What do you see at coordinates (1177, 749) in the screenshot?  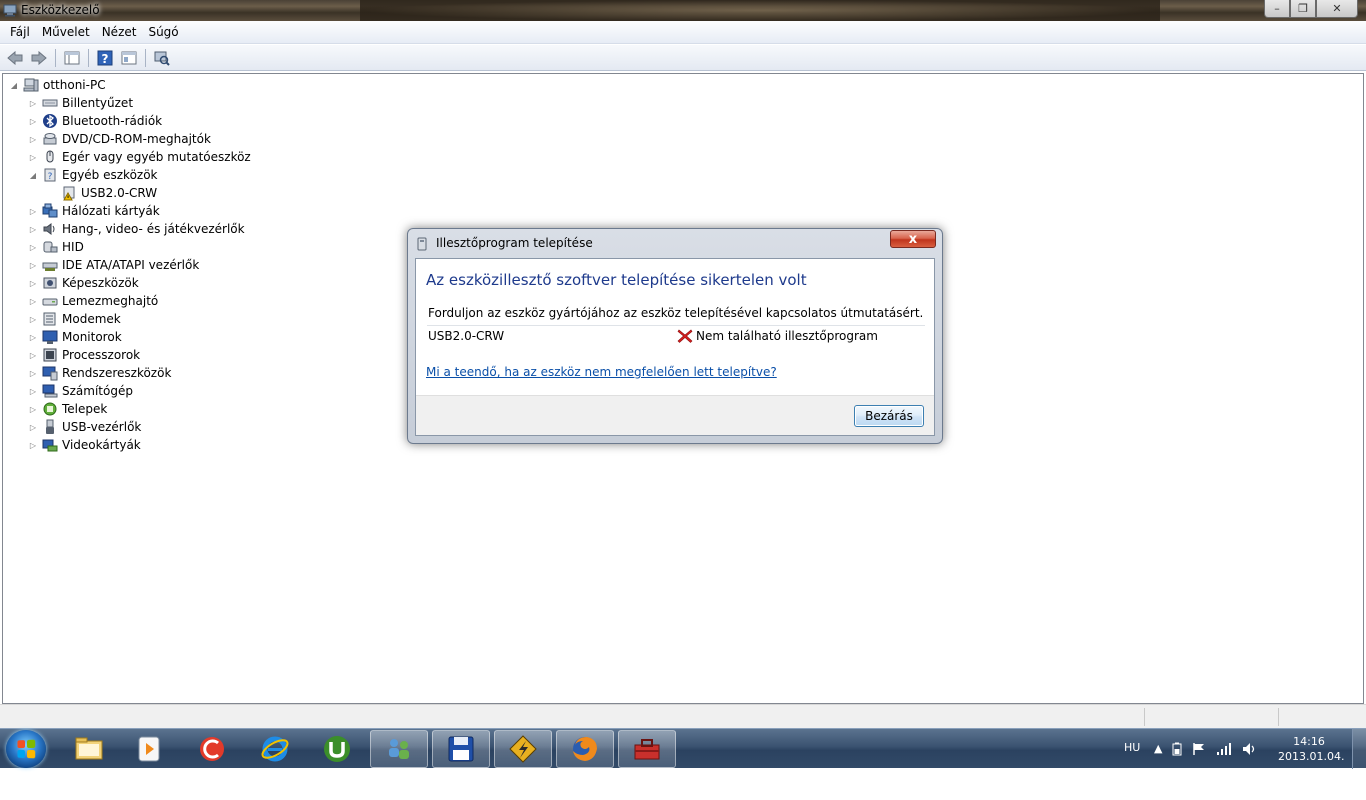 I see `battery-tray-icon` at bounding box center [1177, 749].